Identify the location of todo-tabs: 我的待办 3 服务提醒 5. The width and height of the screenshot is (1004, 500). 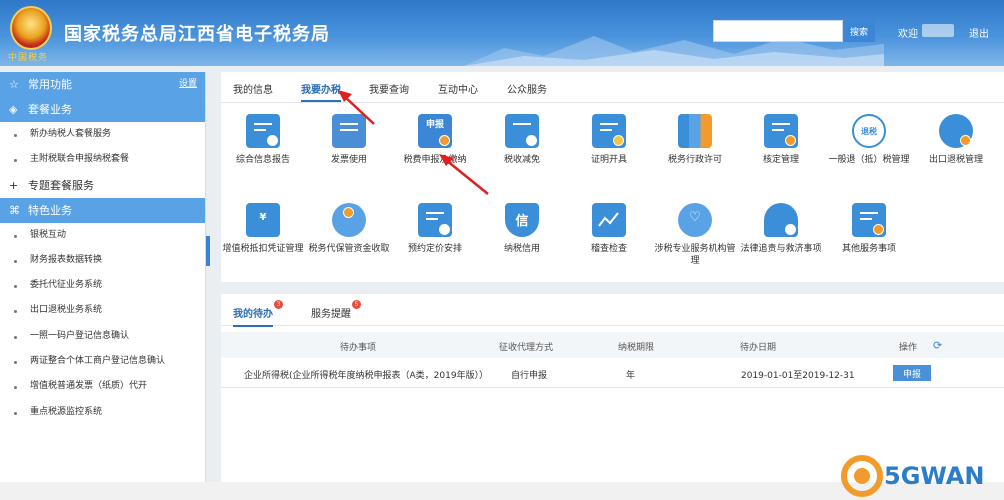
(612, 310).